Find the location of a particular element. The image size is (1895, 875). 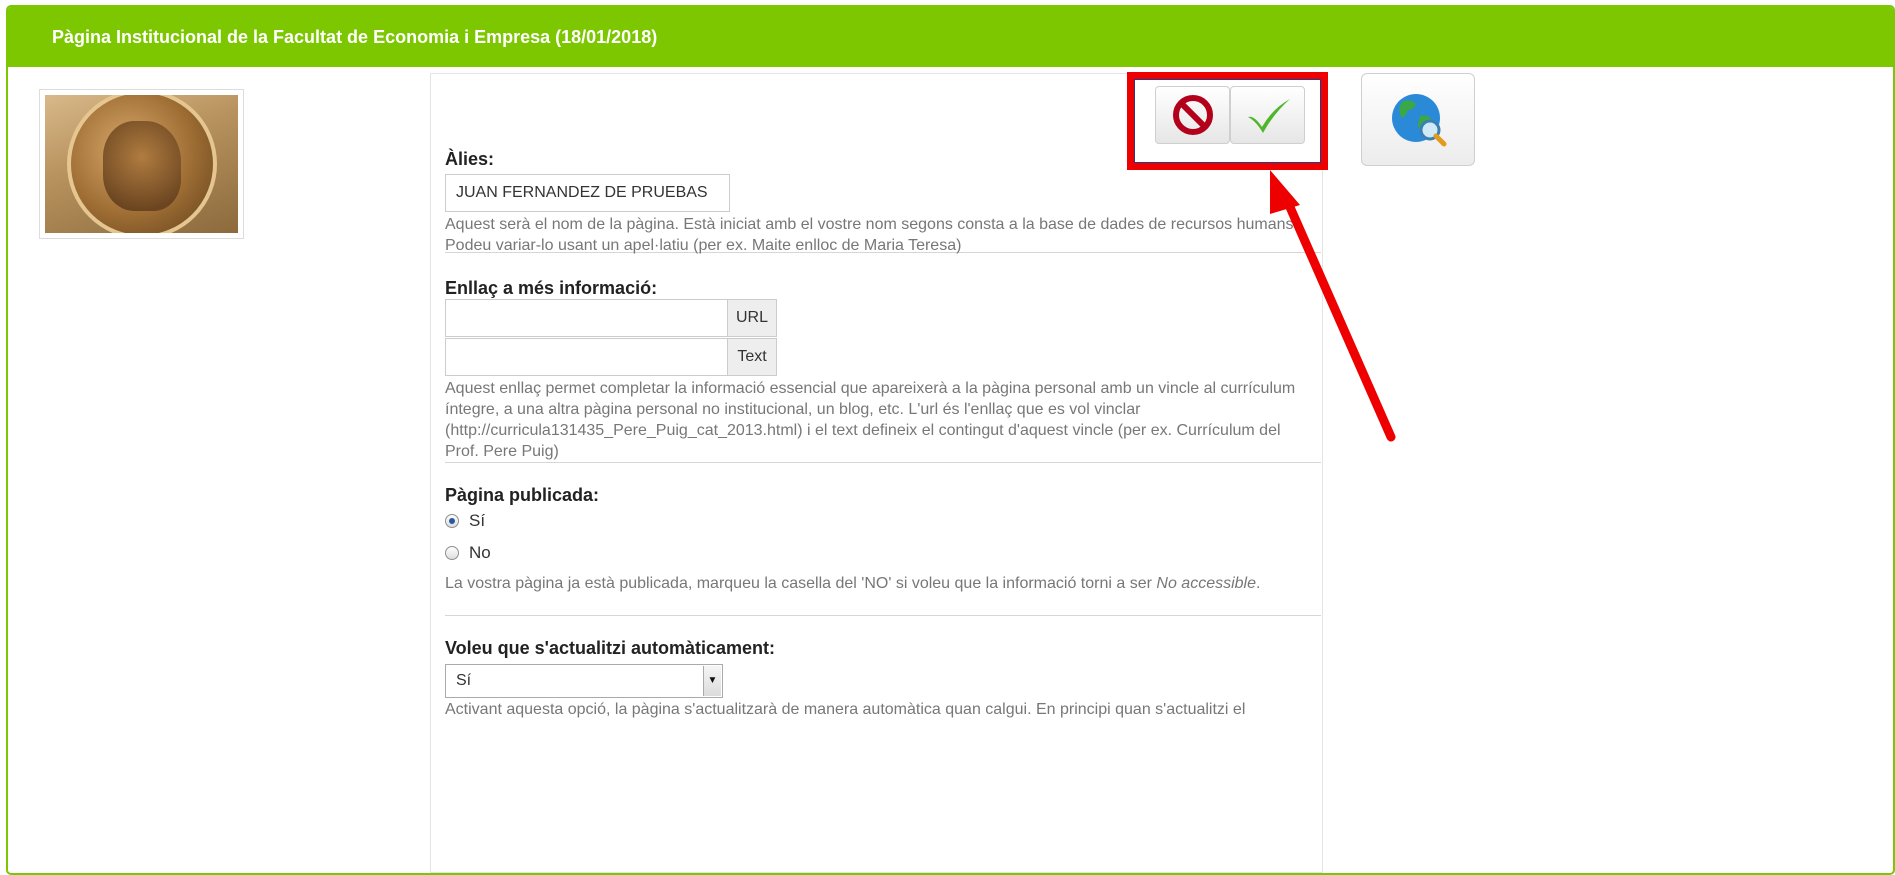

published-label: Pàgina publicada: is located at coordinates (522, 495).